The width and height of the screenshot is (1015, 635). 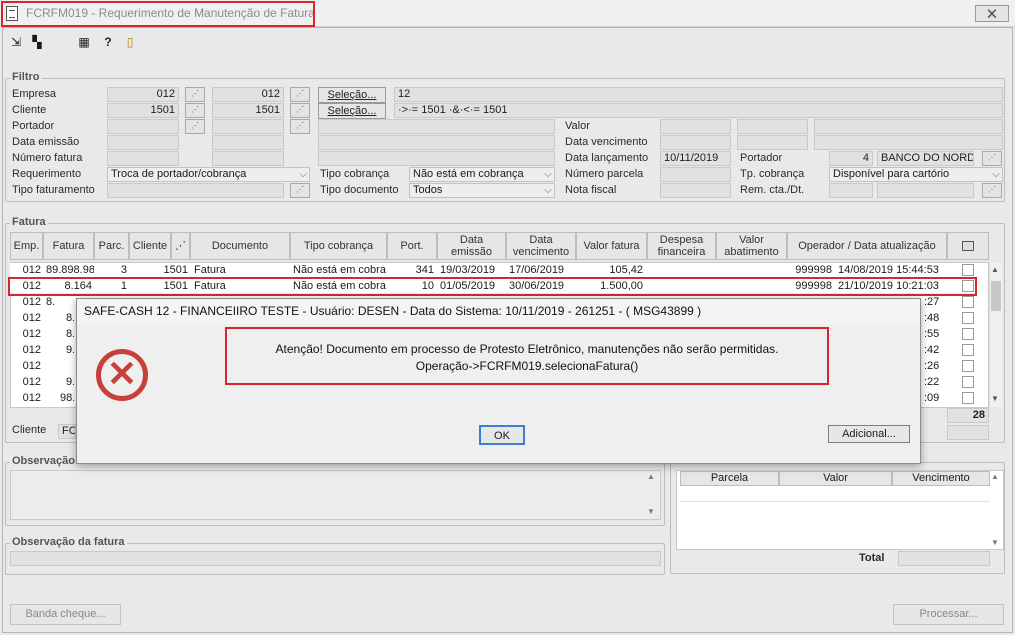 What do you see at coordinates (150, 246) in the screenshot?
I see `col-header-cliente: Cliente` at bounding box center [150, 246].